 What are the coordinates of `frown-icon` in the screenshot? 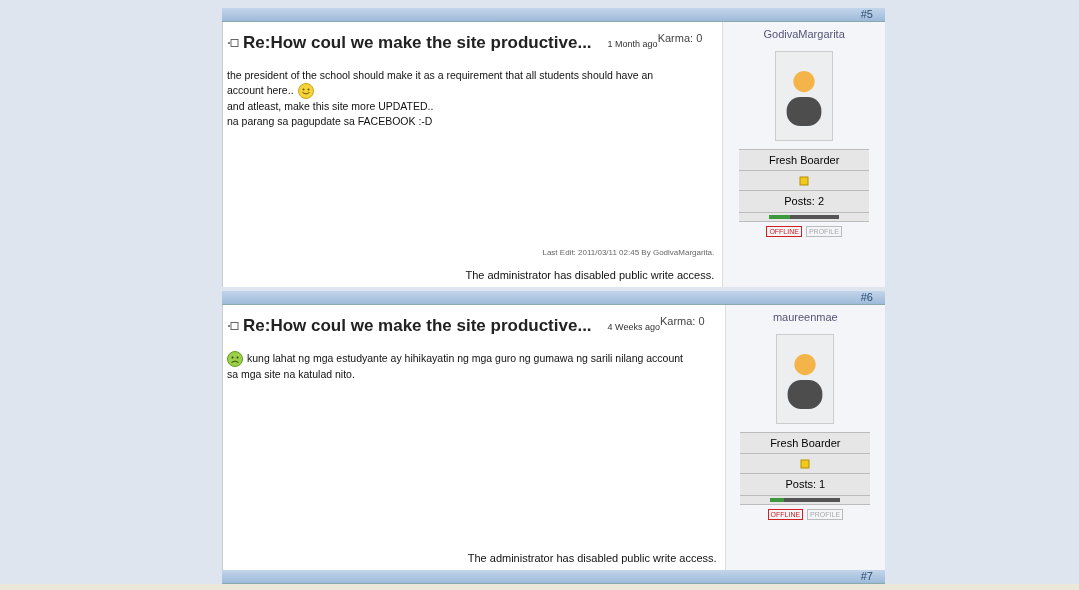 It's located at (235, 358).